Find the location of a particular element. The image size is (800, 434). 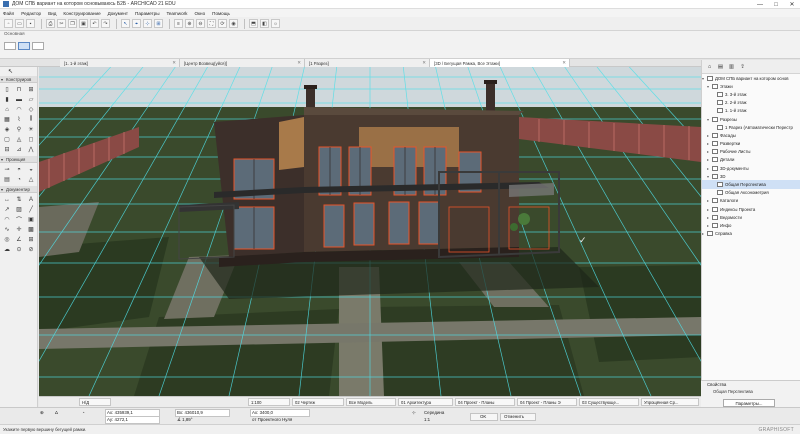

stair-alt-tool-icon: ⊿ is located at coordinates (19, 149).